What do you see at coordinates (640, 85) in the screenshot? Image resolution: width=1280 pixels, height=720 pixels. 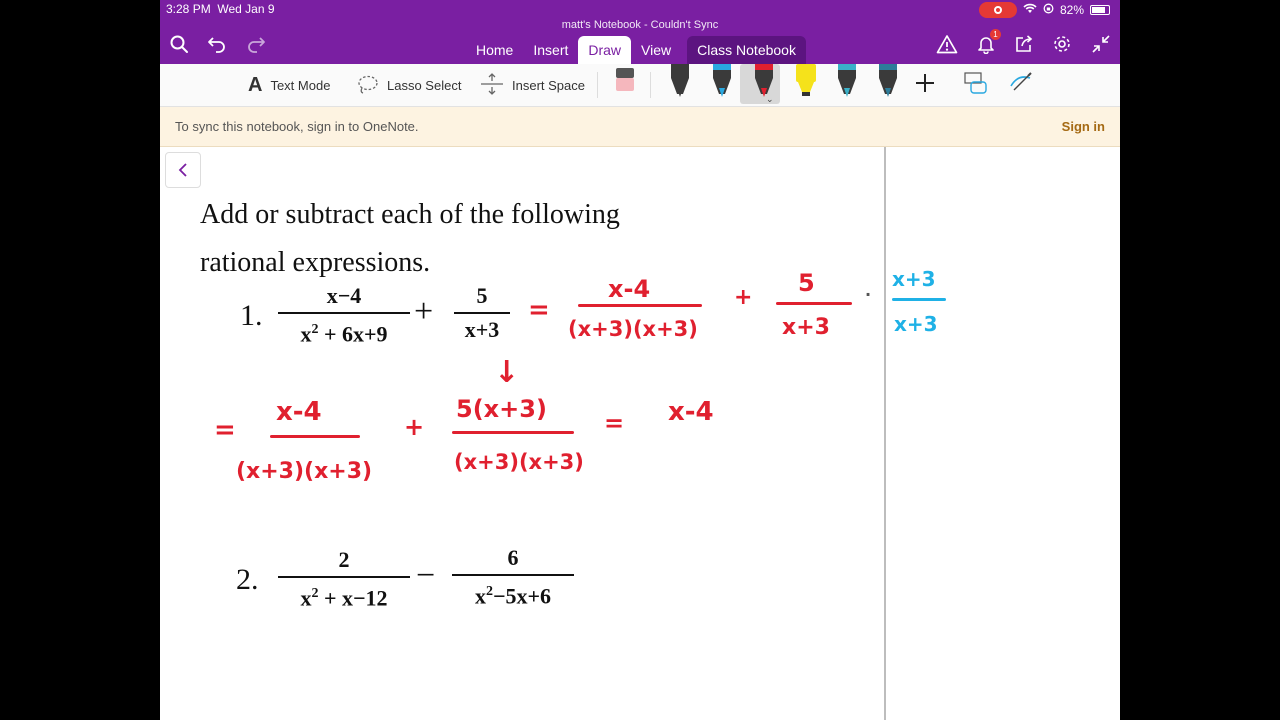 I see `draw-toolbar: A Text Mode Lasso Select Insert Space ⌄` at bounding box center [640, 85].